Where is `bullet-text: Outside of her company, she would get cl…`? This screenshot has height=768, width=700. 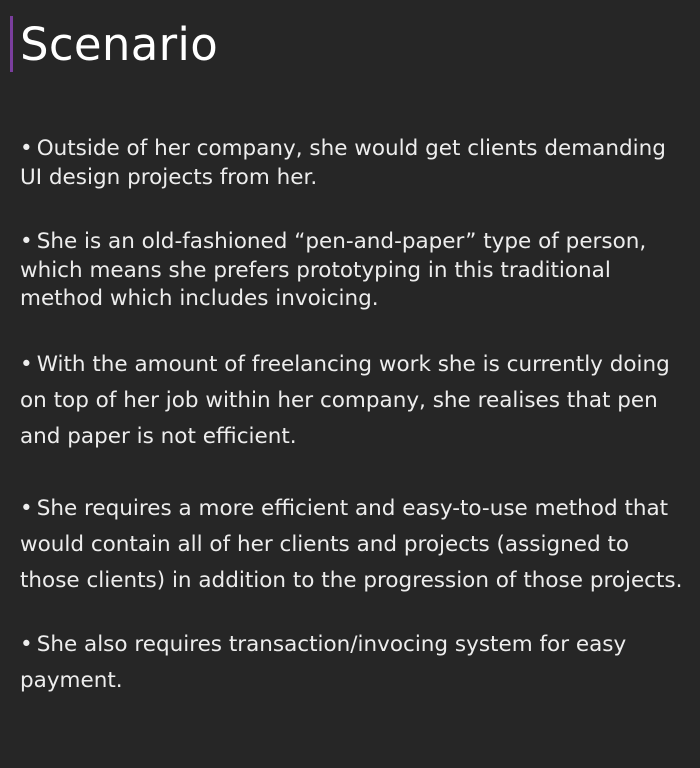
bullet-text: Outside of her company, she would get cl… is located at coordinates (343, 163).